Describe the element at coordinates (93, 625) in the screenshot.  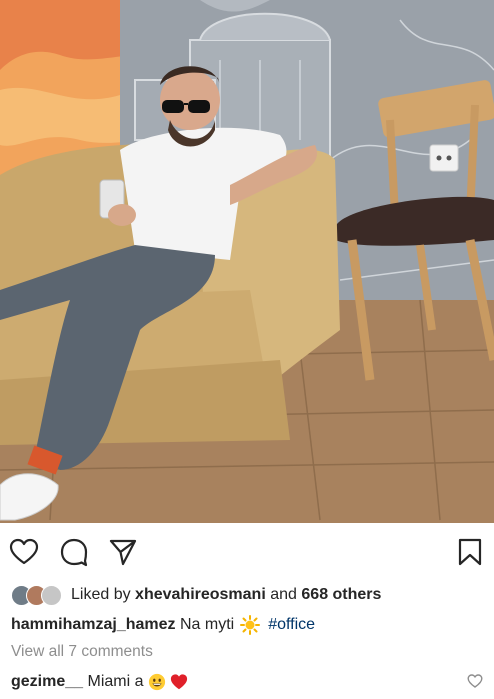
I see `caption-username-link: hammihamzaj_hamez` at that location.